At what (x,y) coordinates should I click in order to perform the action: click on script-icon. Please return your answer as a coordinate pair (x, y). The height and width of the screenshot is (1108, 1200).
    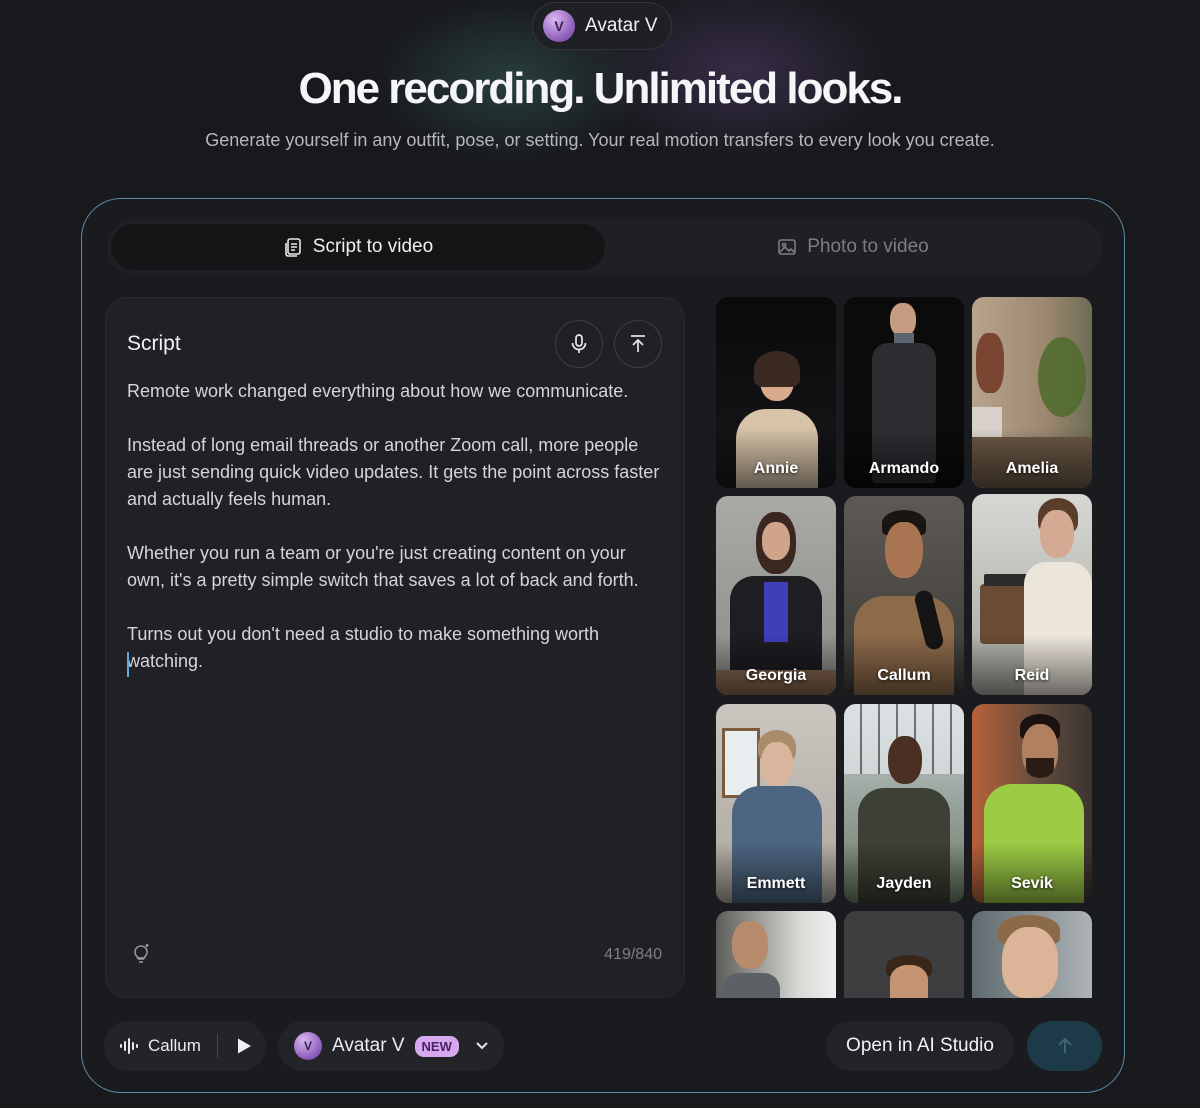
    Looking at the image, I should click on (292, 247).